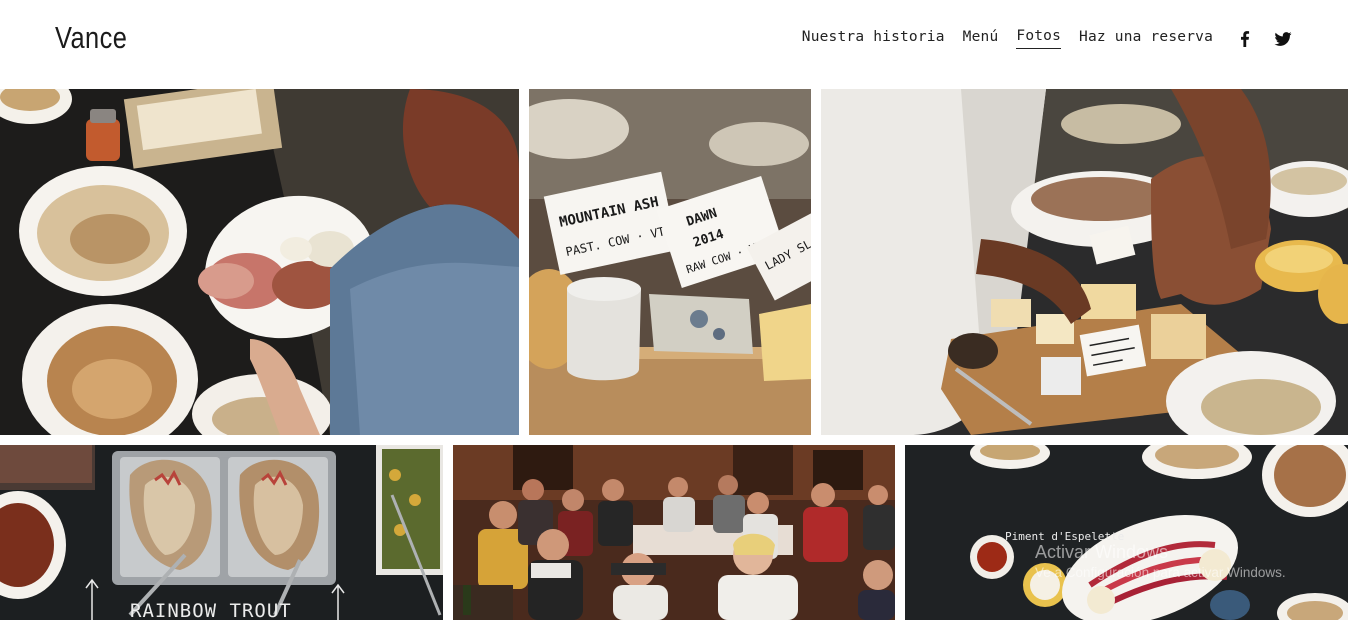  Describe the element at coordinates (1146, 39) in the screenshot. I see `nav-link-reserva: Haz una reserva` at that location.